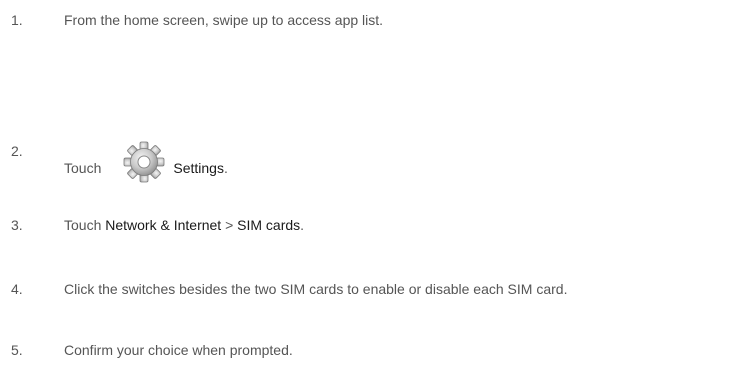 This screenshot has width=738, height=367. What do you see at coordinates (17, 225) in the screenshot?
I see `step-number: 3.` at bounding box center [17, 225].